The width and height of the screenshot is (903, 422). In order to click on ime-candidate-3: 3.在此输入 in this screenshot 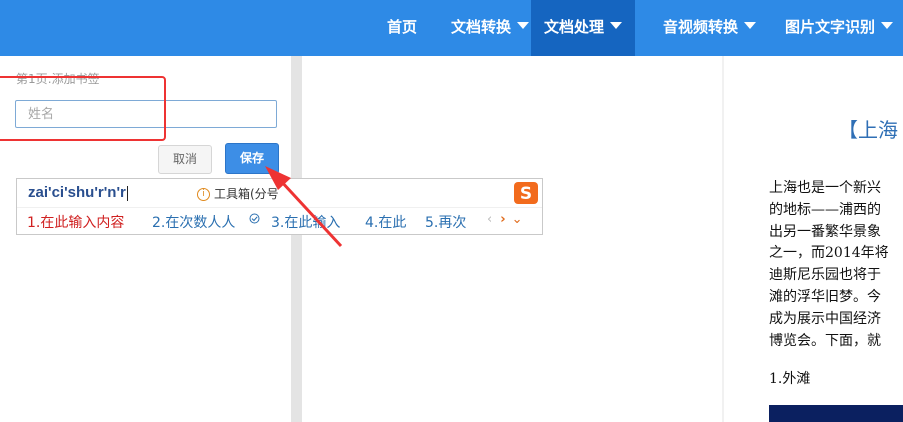, I will do `click(305, 222)`.